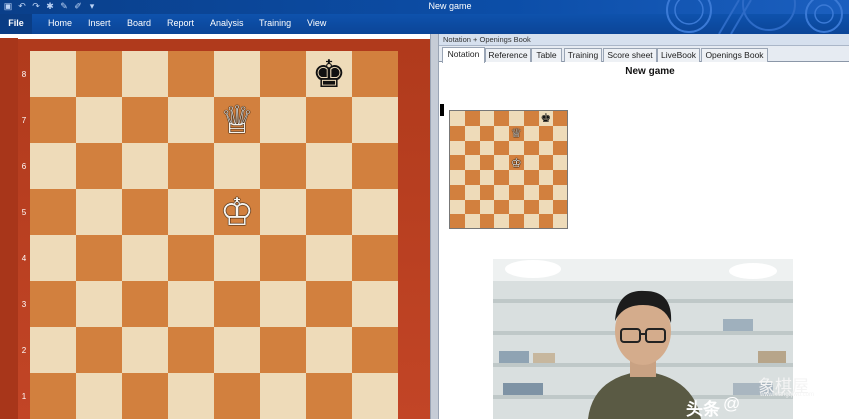 This screenshot has height=419, width=849. What do you see at coordinates (53, 120) in the screenshot?
I see `square-a7` at bounding box center [53, 120].